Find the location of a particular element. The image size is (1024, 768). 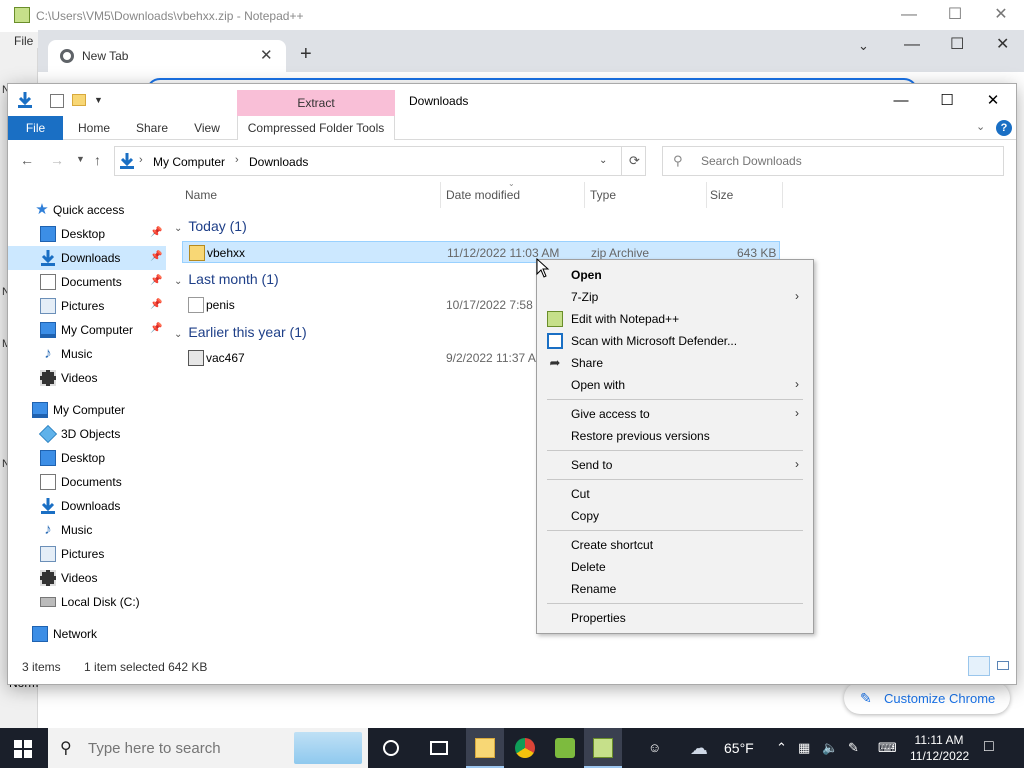

nav-pc-desktop: Desktop is located at coordinates (87, 458).